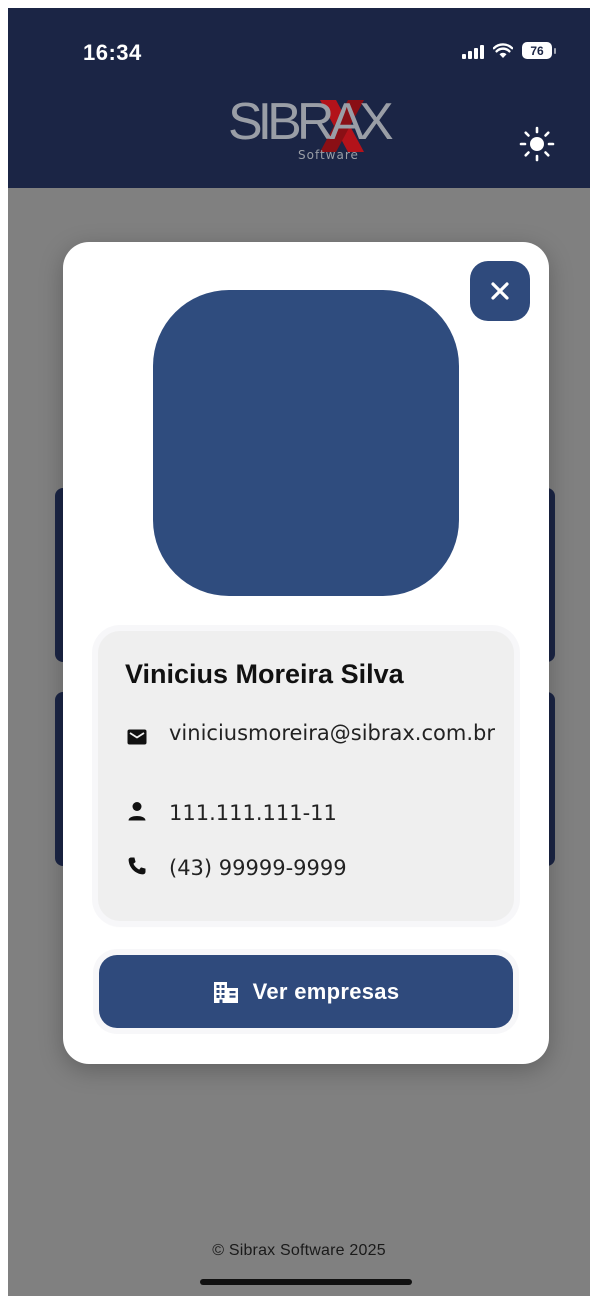 Image resolution: width=596 pixels, height=1296 pixels. I want to click on avatar, so click(306, 443).